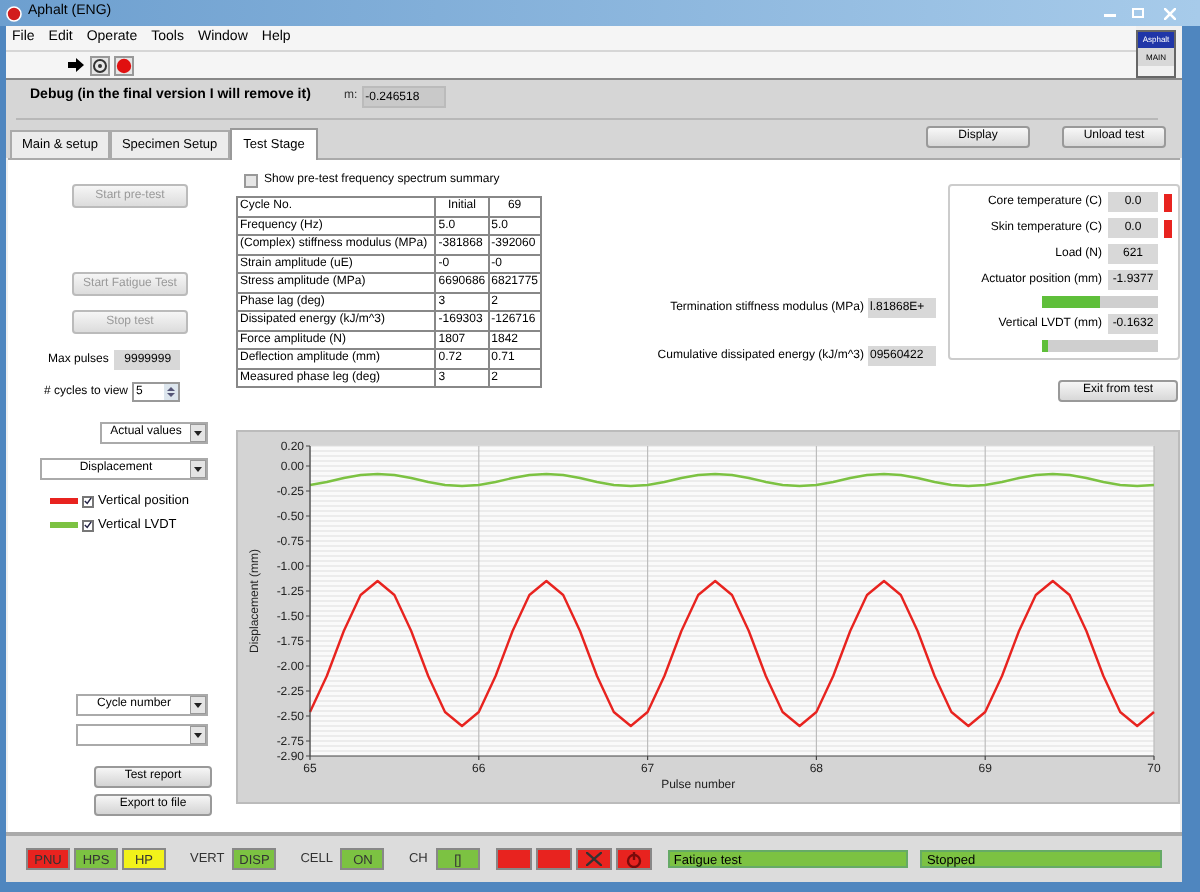 The height and width of the screenshot is (892, 1200). I want to click on arrow-icon, so click(76, 65).